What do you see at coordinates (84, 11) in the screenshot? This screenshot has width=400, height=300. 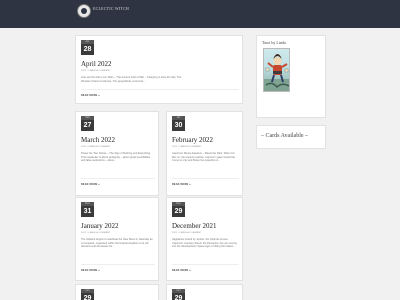 I see `witch-logo-icon` at bounding box center [84, 11].